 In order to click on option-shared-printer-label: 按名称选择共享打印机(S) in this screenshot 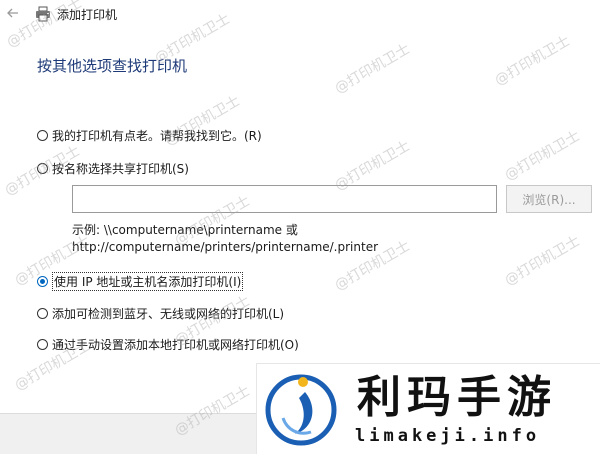, I will do `click(120, 169)`.